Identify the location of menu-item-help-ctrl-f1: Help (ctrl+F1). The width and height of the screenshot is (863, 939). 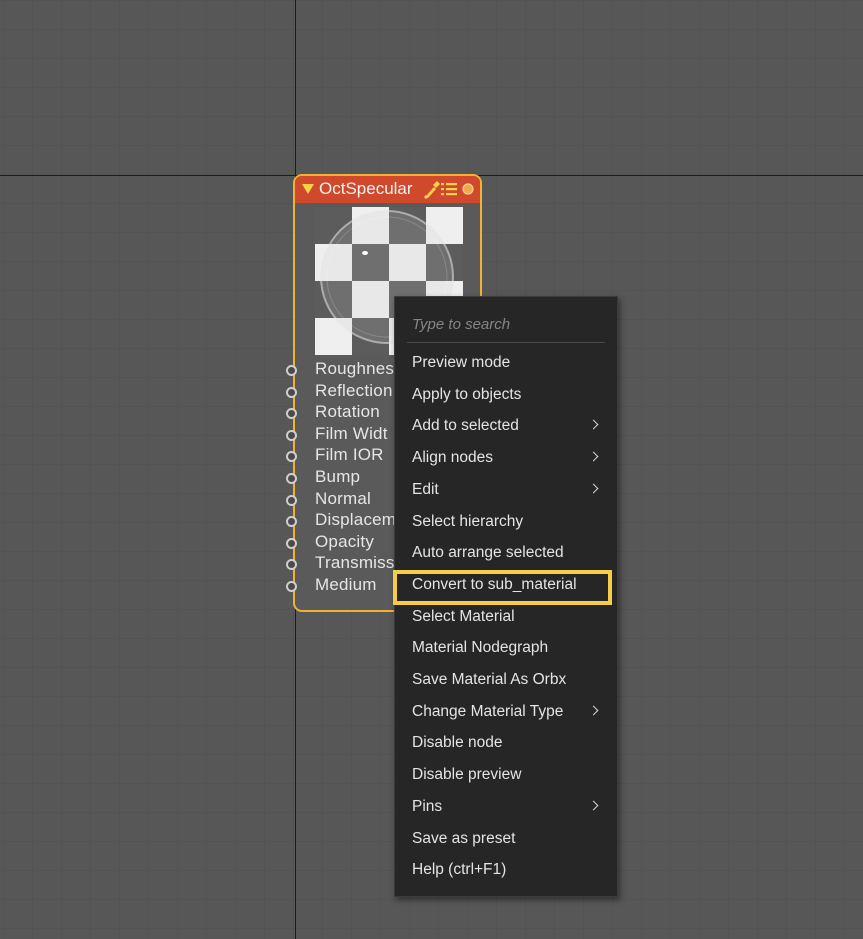
(506, 870).